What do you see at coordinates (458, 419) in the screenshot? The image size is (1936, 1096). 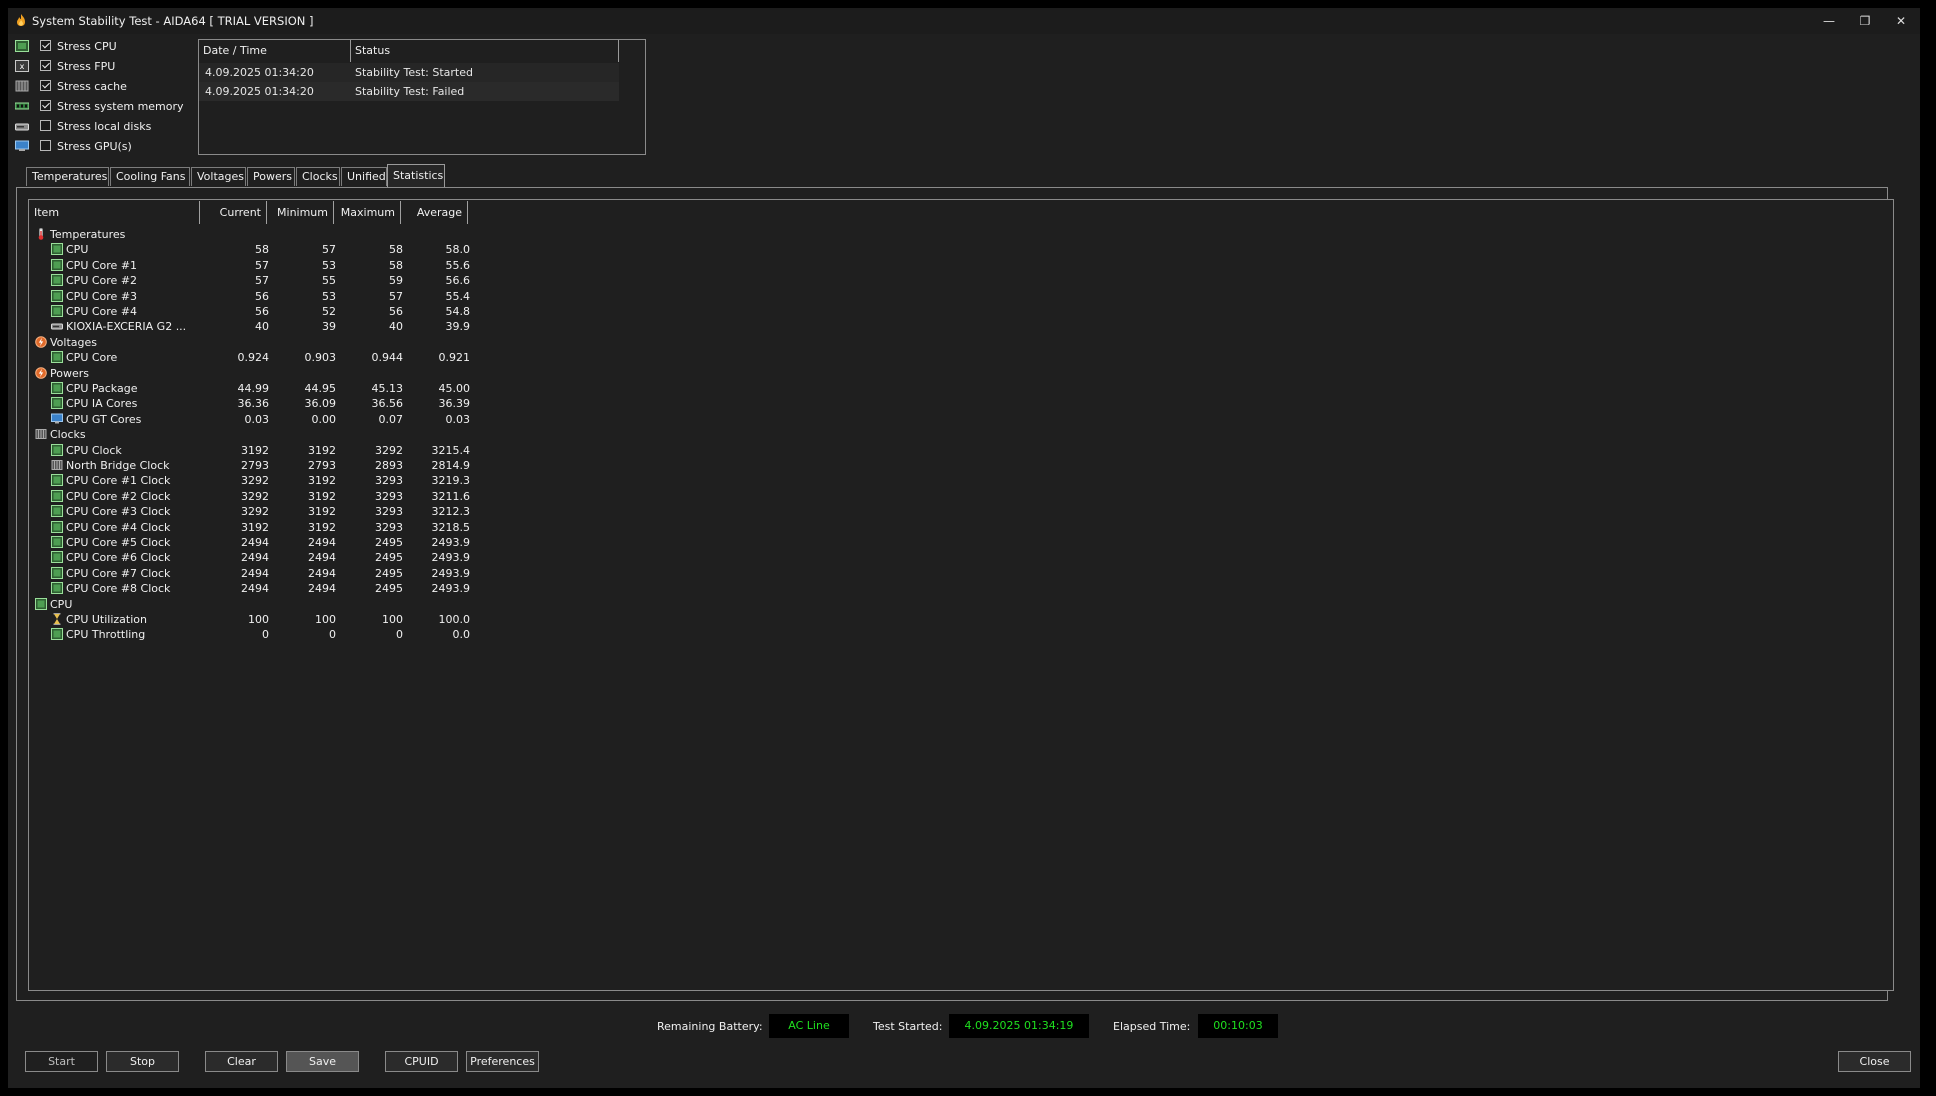 I see `value-average: 0.03` at bounding box center [458, 419].